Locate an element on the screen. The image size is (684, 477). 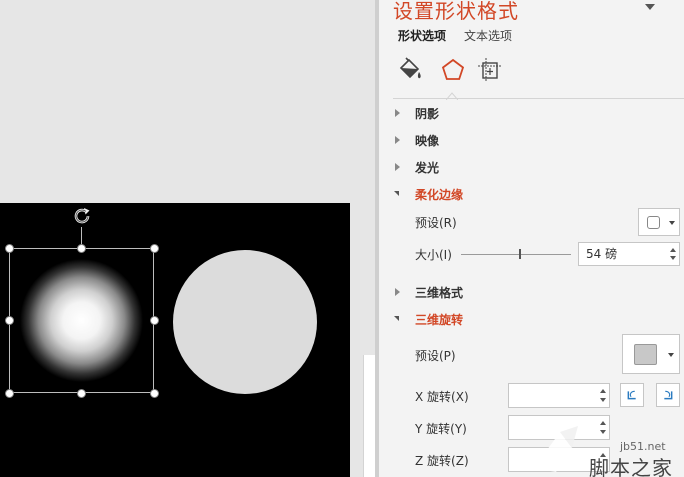
rotate-right-icon is located at coordinates (668, 395).